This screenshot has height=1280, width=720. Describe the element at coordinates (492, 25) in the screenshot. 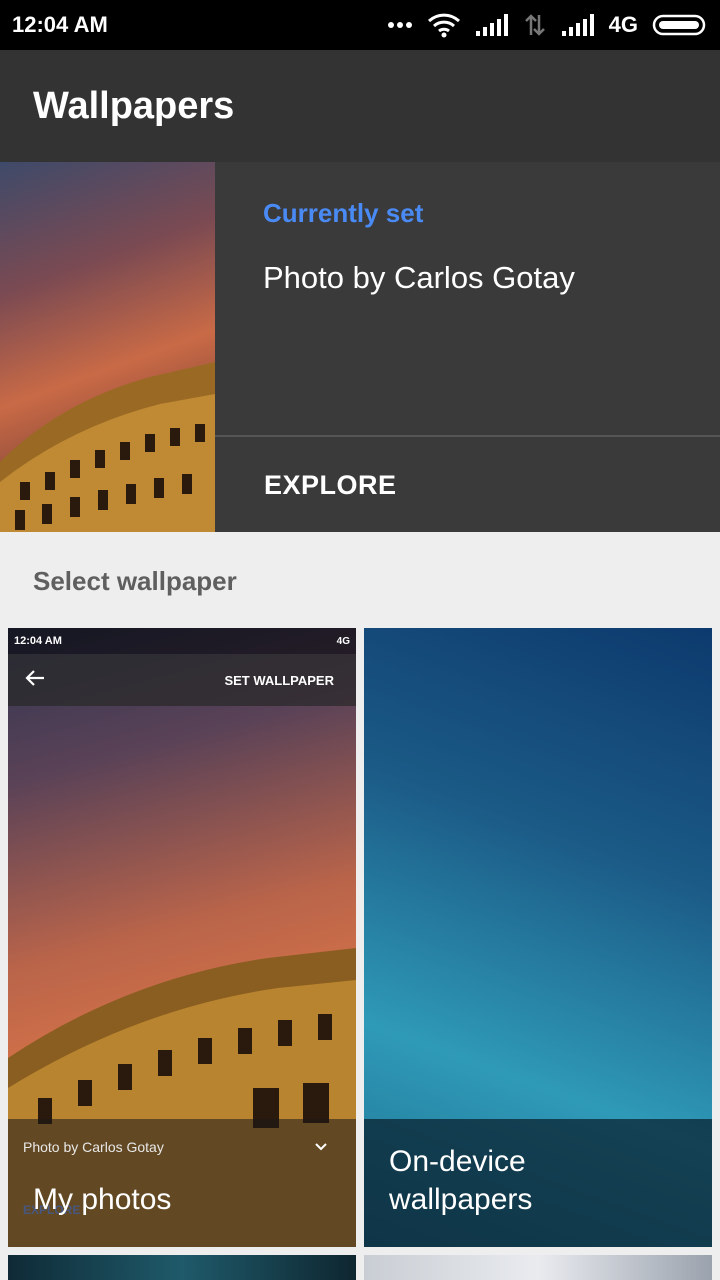

I see `signal-strength-icon` at that location.